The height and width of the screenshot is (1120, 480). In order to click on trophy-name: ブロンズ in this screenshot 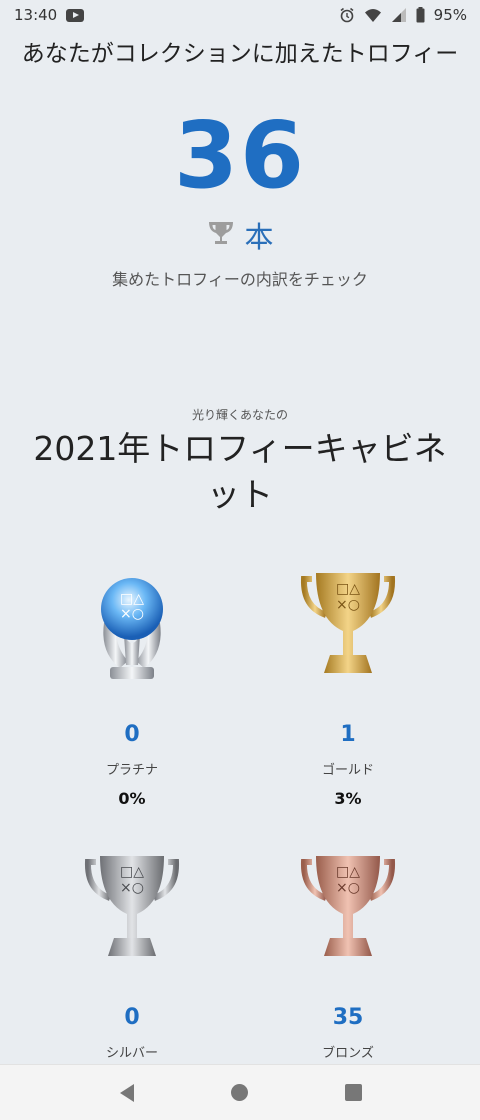, I will do `click(348, 1053)`.